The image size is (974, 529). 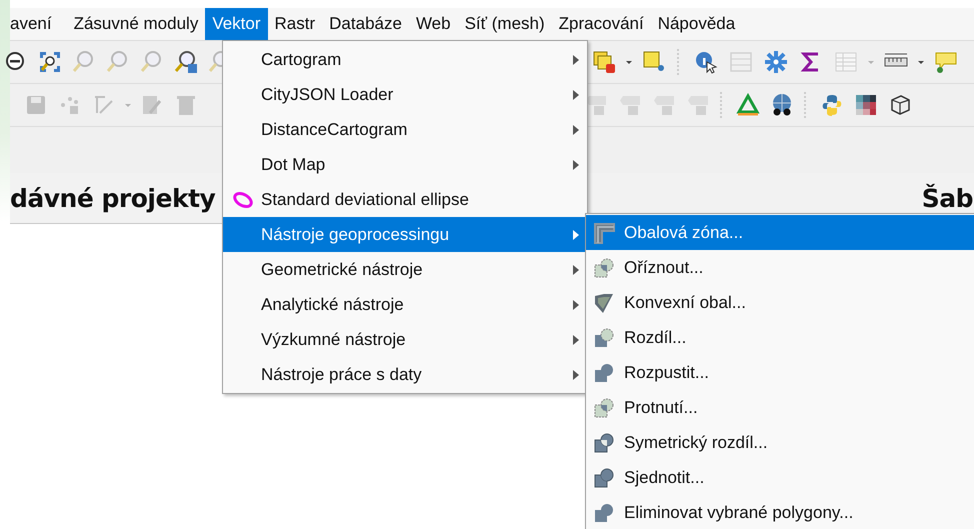 What do you see at coordinates (505, 24) in the screenshot?
I see `menu-bar-item: Síť (mesh)` at bounding box center [505, 24].